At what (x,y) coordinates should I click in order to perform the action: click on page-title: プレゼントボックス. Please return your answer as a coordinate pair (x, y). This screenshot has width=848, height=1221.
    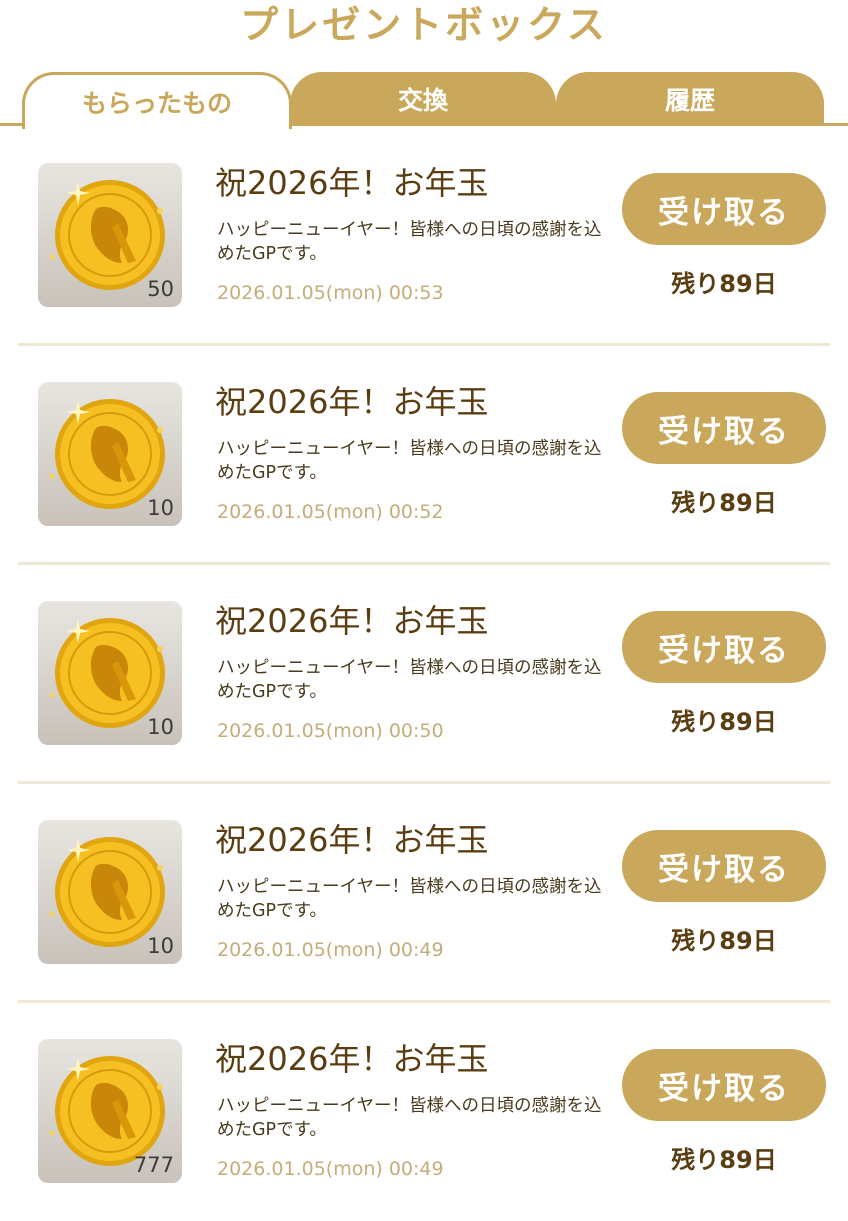
    Looking at the image, I should click on (424, 25).